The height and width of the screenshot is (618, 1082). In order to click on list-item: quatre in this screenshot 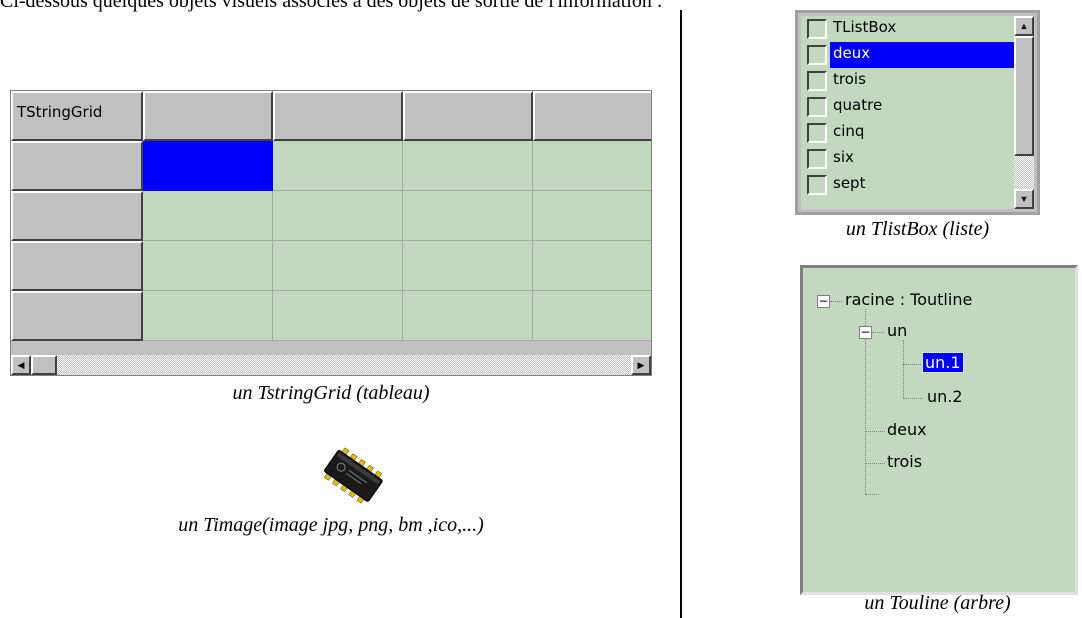, I will do `click(908, 107)`.